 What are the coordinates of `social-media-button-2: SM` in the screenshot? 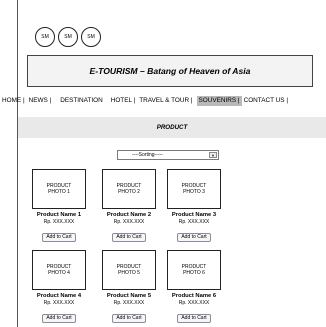 It's located at (68, 37).